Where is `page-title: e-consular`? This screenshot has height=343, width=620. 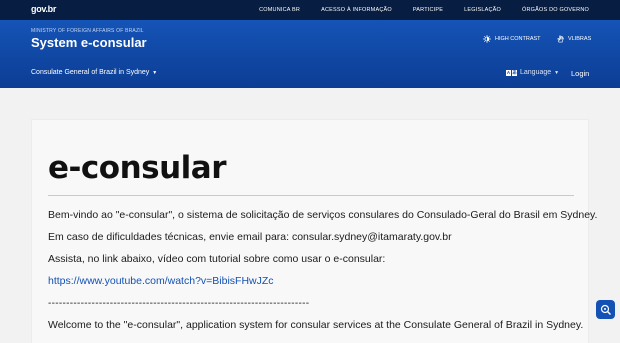 page-title: e-consular is located at coordinates (137, 168).